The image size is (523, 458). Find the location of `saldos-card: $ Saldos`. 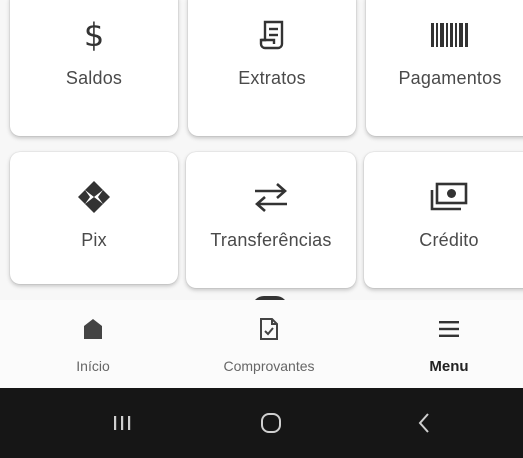

saldos-card: $ Saldos is located at coordinates (94, 68).